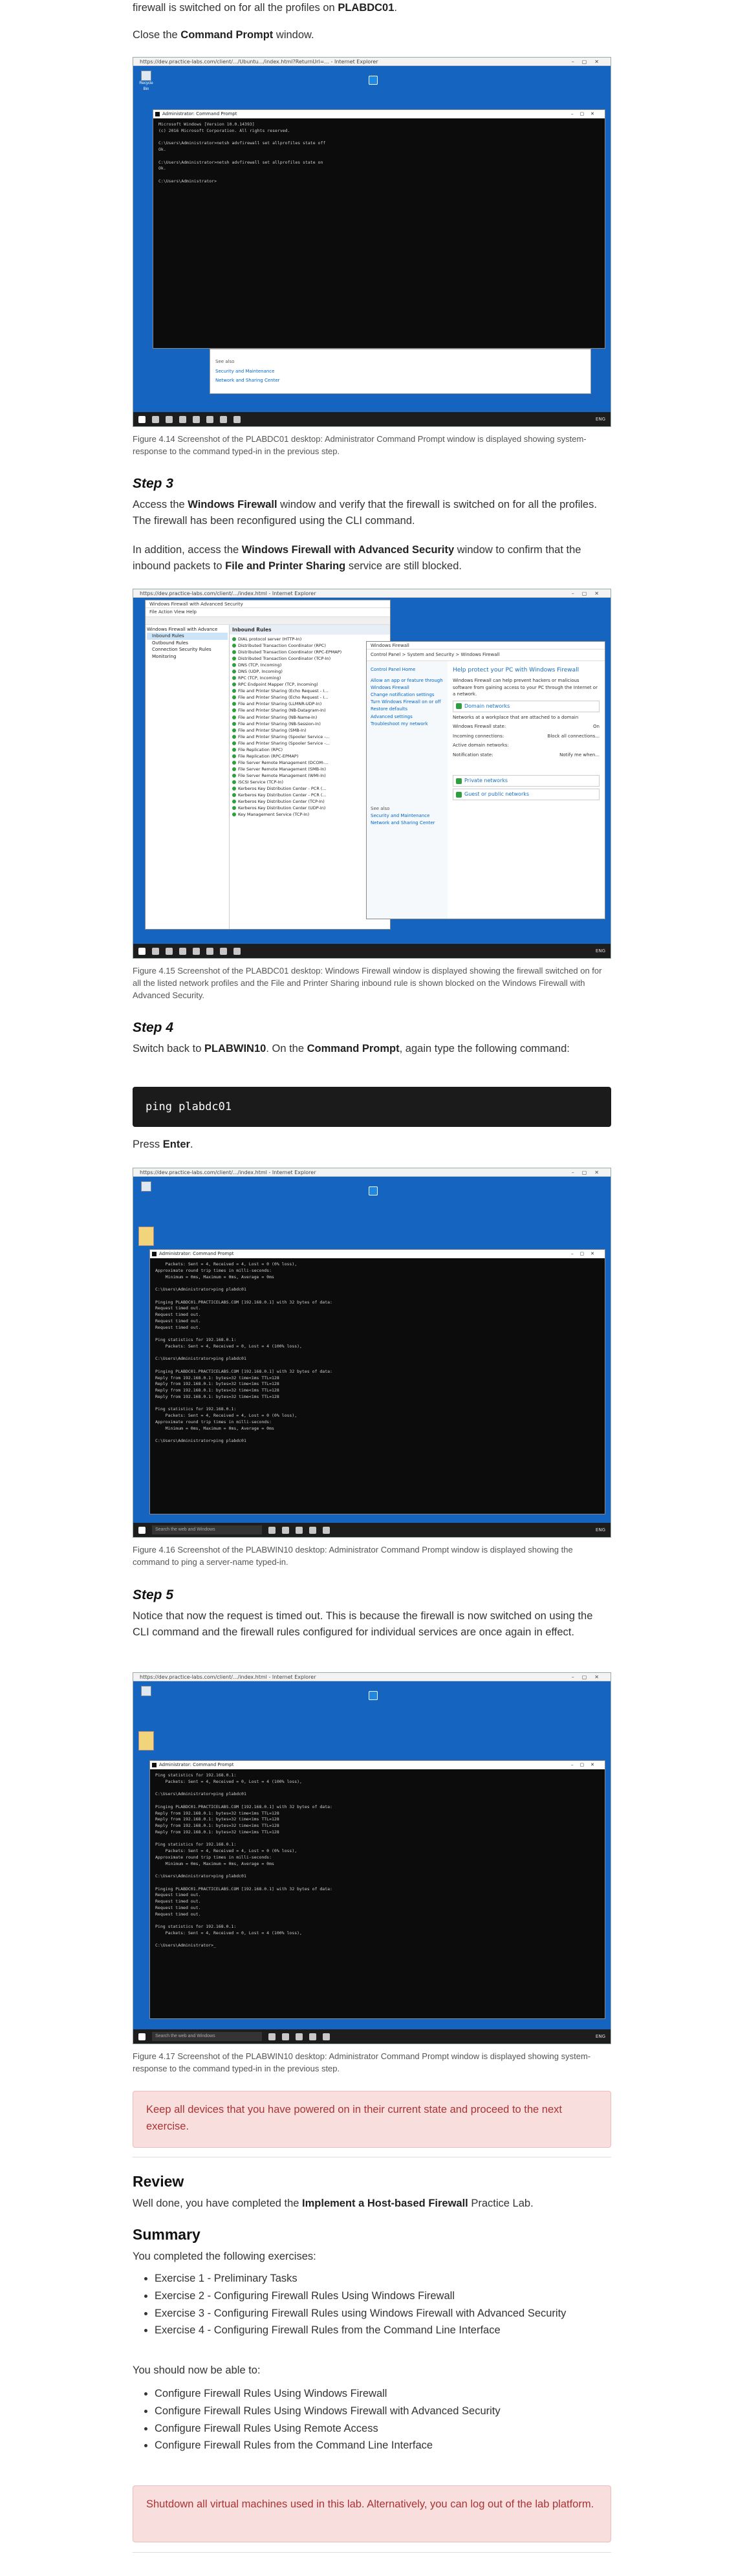 This screenshot has width=736, height=2576. What do you see at coordinates (225, 362) in the screenshot?
I see `see-also-label: See also` at bounding box center [225, 362].